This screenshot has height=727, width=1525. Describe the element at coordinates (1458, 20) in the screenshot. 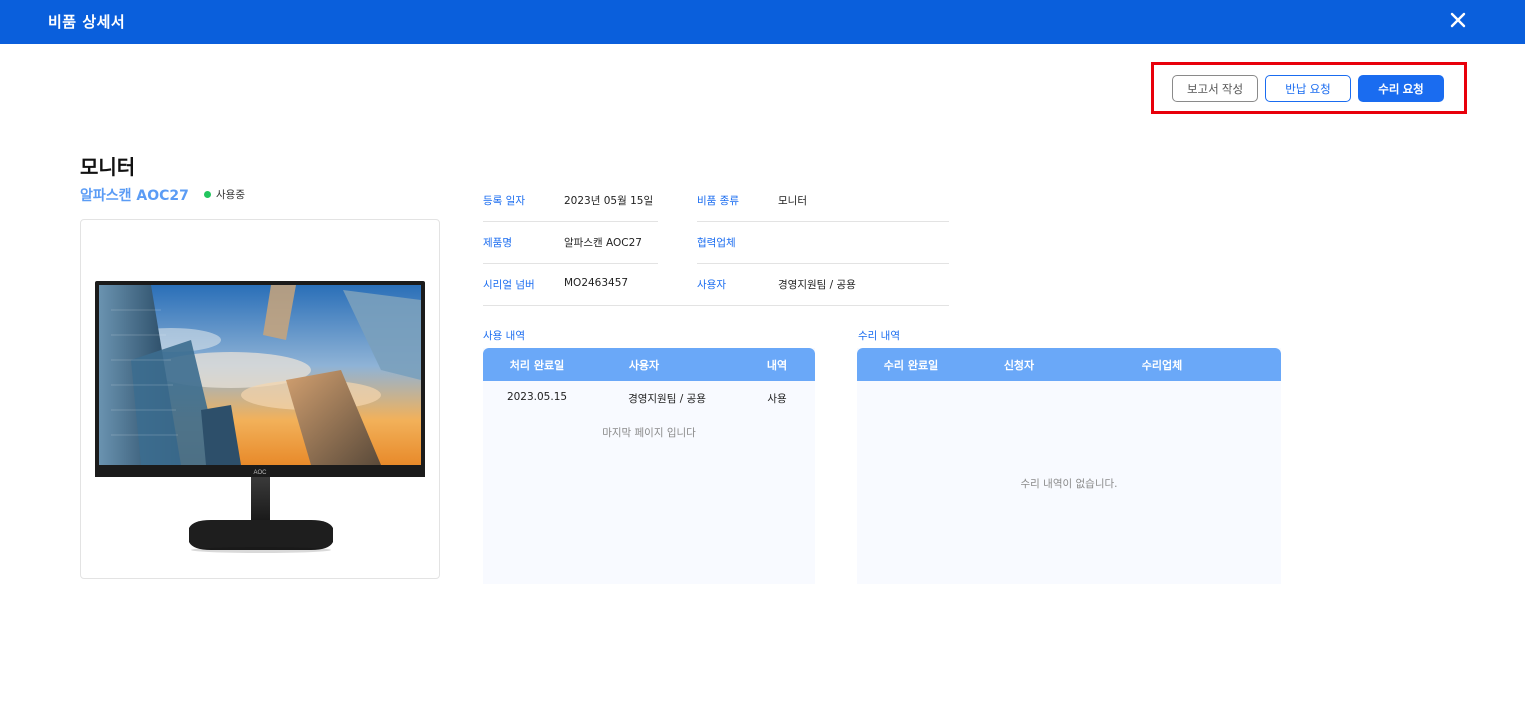

I see `close-icon` at that location.